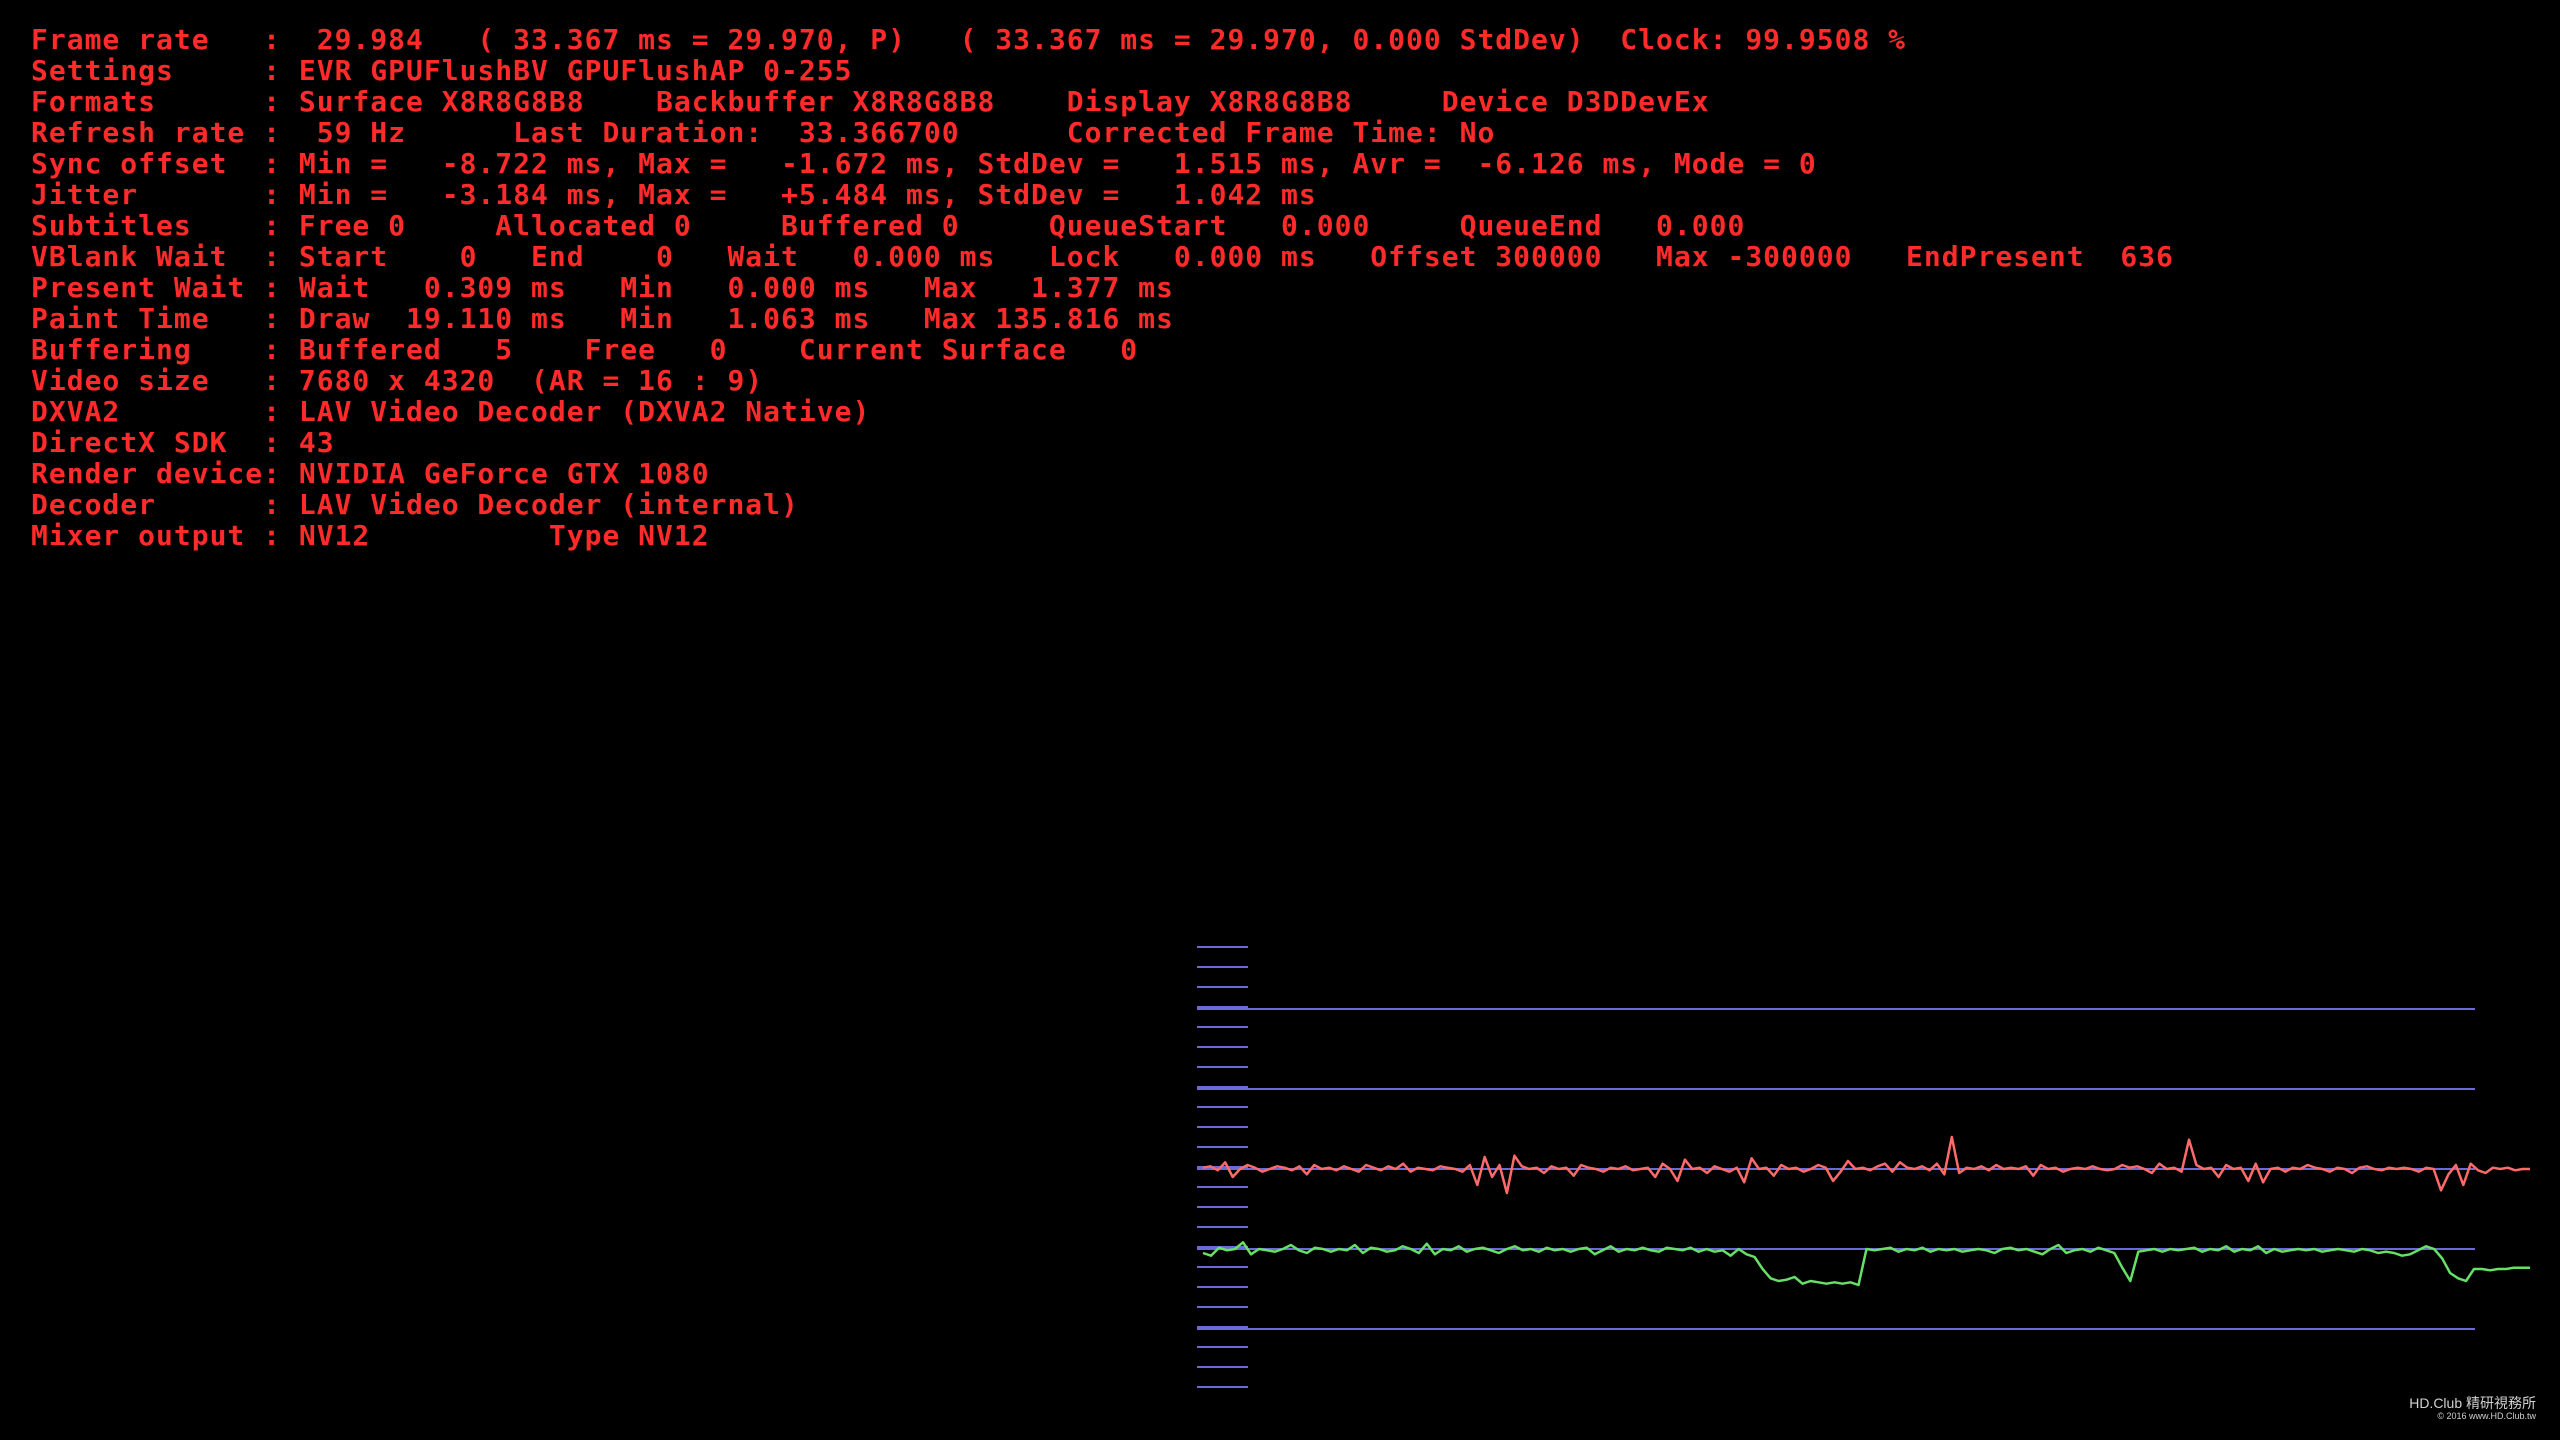 The image size is (2560, 1440). I want to click on watermark: HD.Club 精研視務所 © 2016 www.HD.Club.tw, so click(2472, 1408).